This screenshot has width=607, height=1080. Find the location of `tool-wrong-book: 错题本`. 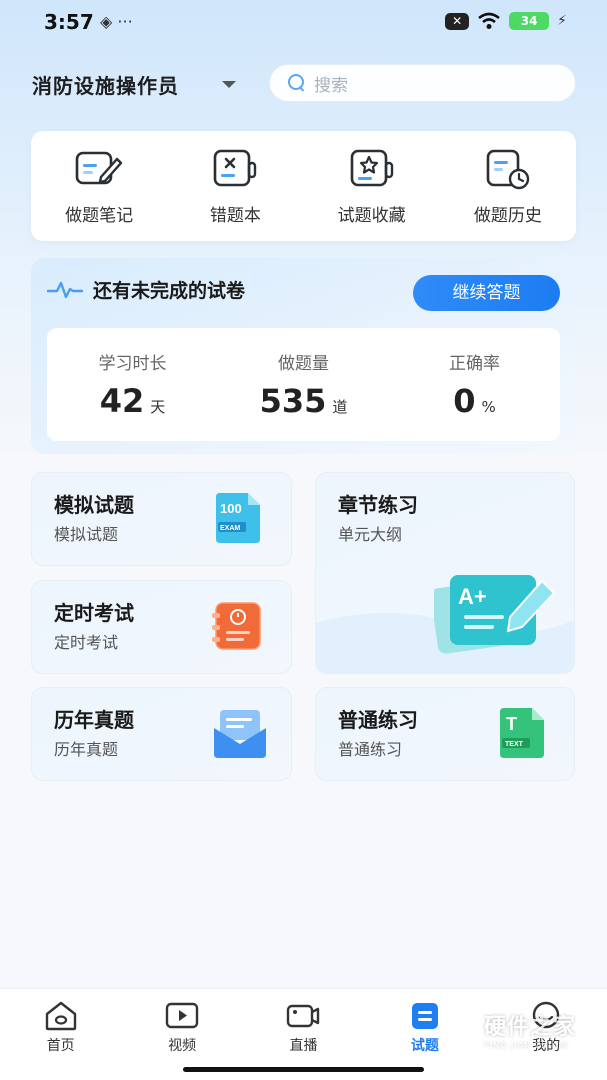

tool-wrong-book: 错题本 is located at coordinates (235, 186).